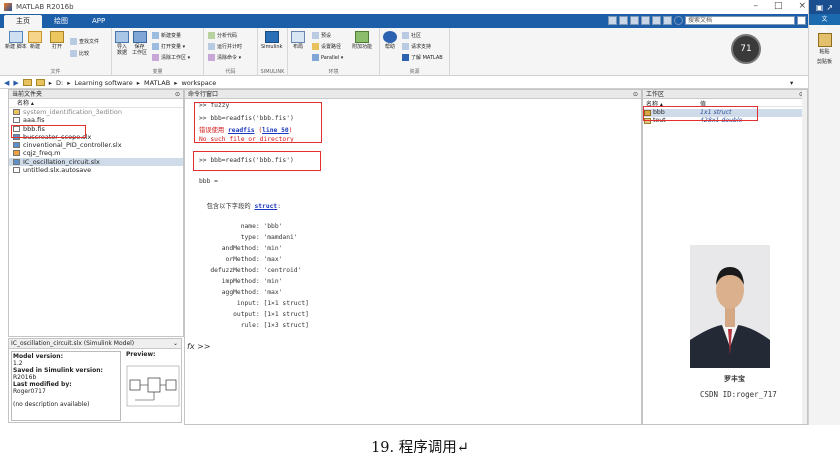 Image resolution: width=840 pixels, height=462 pixels. Describe the element at coordinates (411, 35) in the screenshot. I see `community-button: 社区` at that location.